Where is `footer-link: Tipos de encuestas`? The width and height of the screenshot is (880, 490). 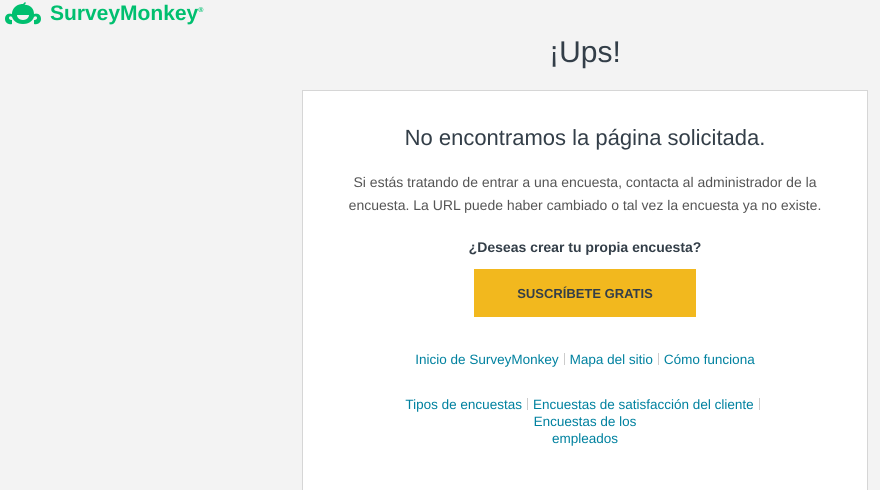 footer-link: Tipos de encuestas is located at coordinates (463, 404).